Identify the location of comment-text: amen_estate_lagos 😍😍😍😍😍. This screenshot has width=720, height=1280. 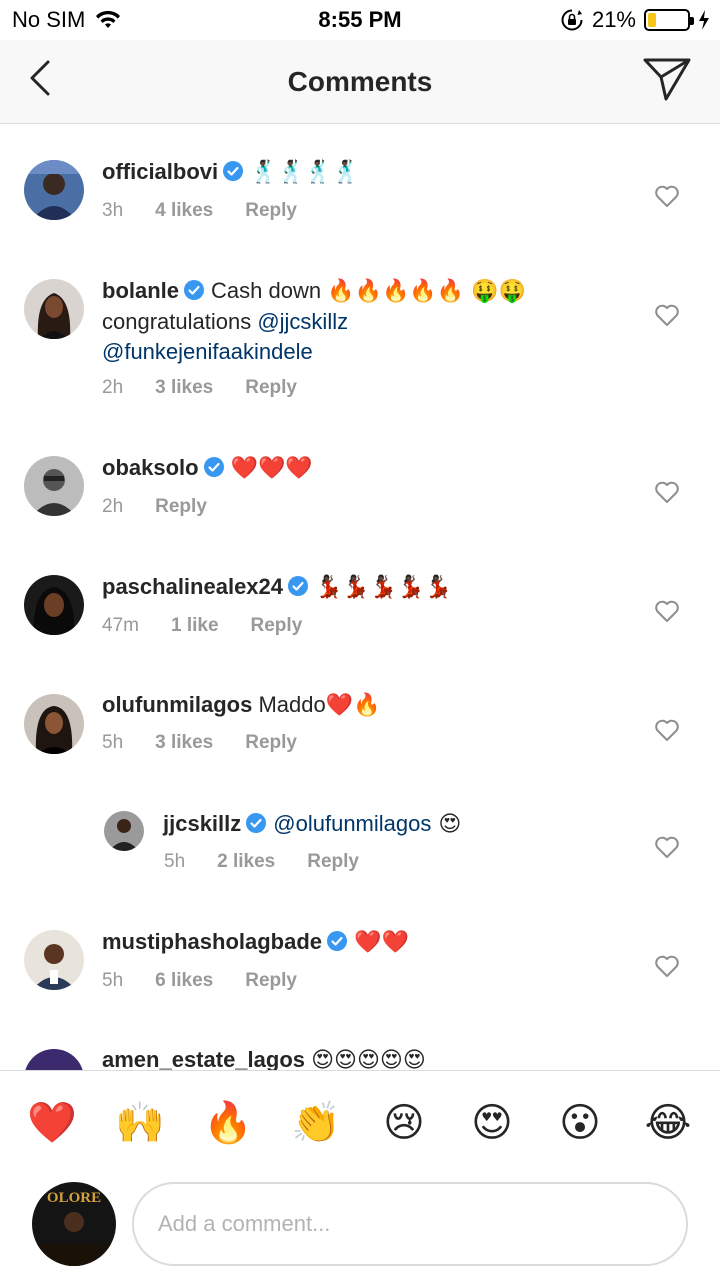
(264, 1057).